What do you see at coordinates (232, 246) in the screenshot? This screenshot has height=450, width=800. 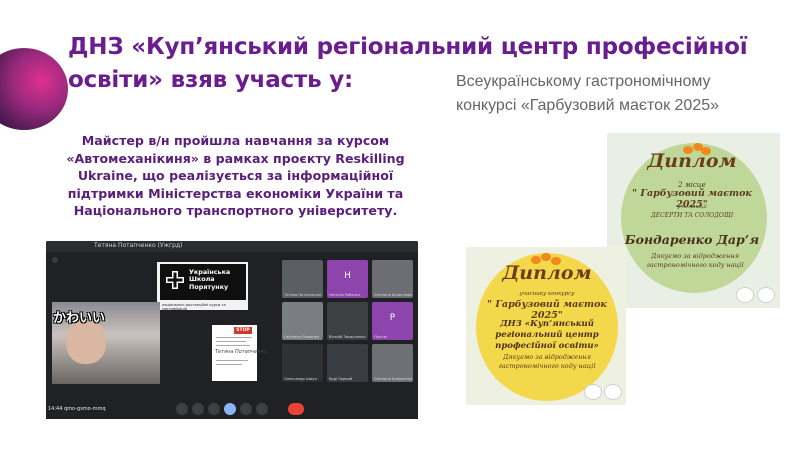 I see `meeting-title-bar: Тетяна Потапченко (Ужгрд)` at bounding box center [232, 246].